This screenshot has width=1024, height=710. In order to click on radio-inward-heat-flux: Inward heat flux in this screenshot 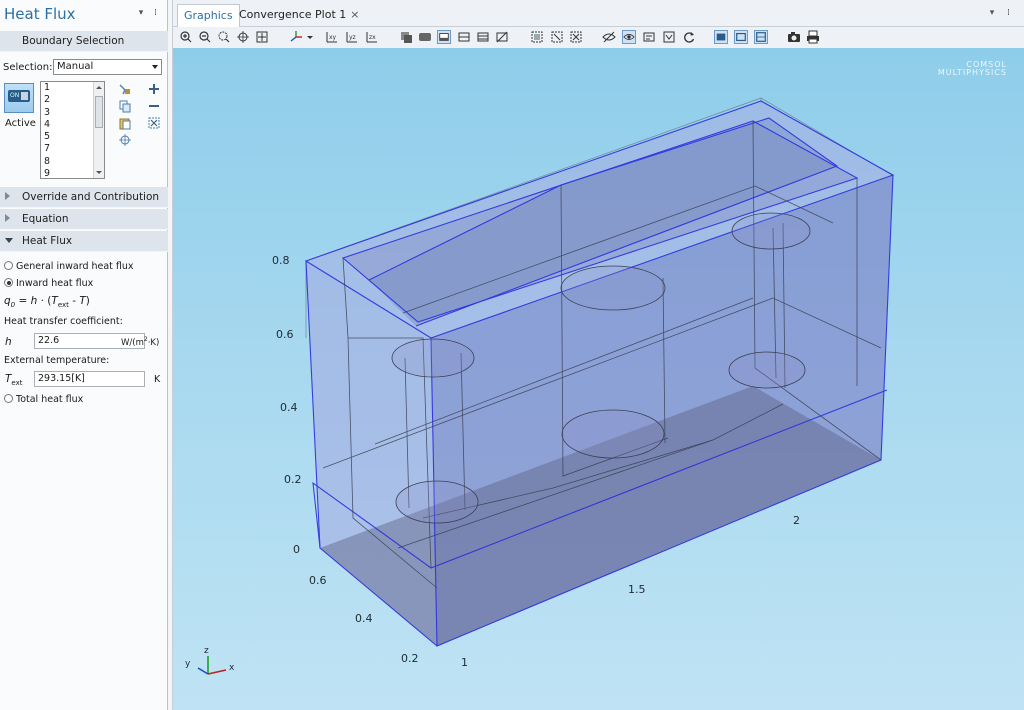, I will do `click(48, 285)`.